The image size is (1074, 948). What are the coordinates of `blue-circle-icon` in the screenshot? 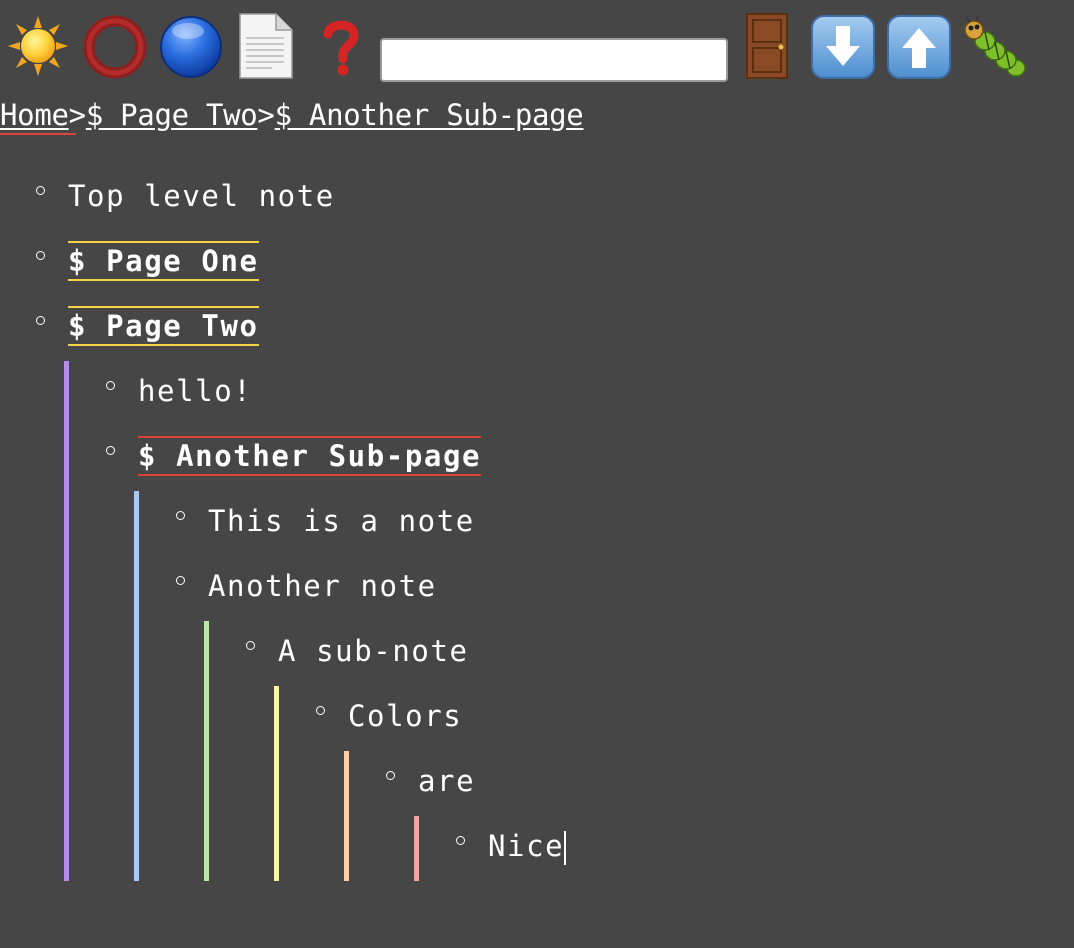 It's located at (191, 47).